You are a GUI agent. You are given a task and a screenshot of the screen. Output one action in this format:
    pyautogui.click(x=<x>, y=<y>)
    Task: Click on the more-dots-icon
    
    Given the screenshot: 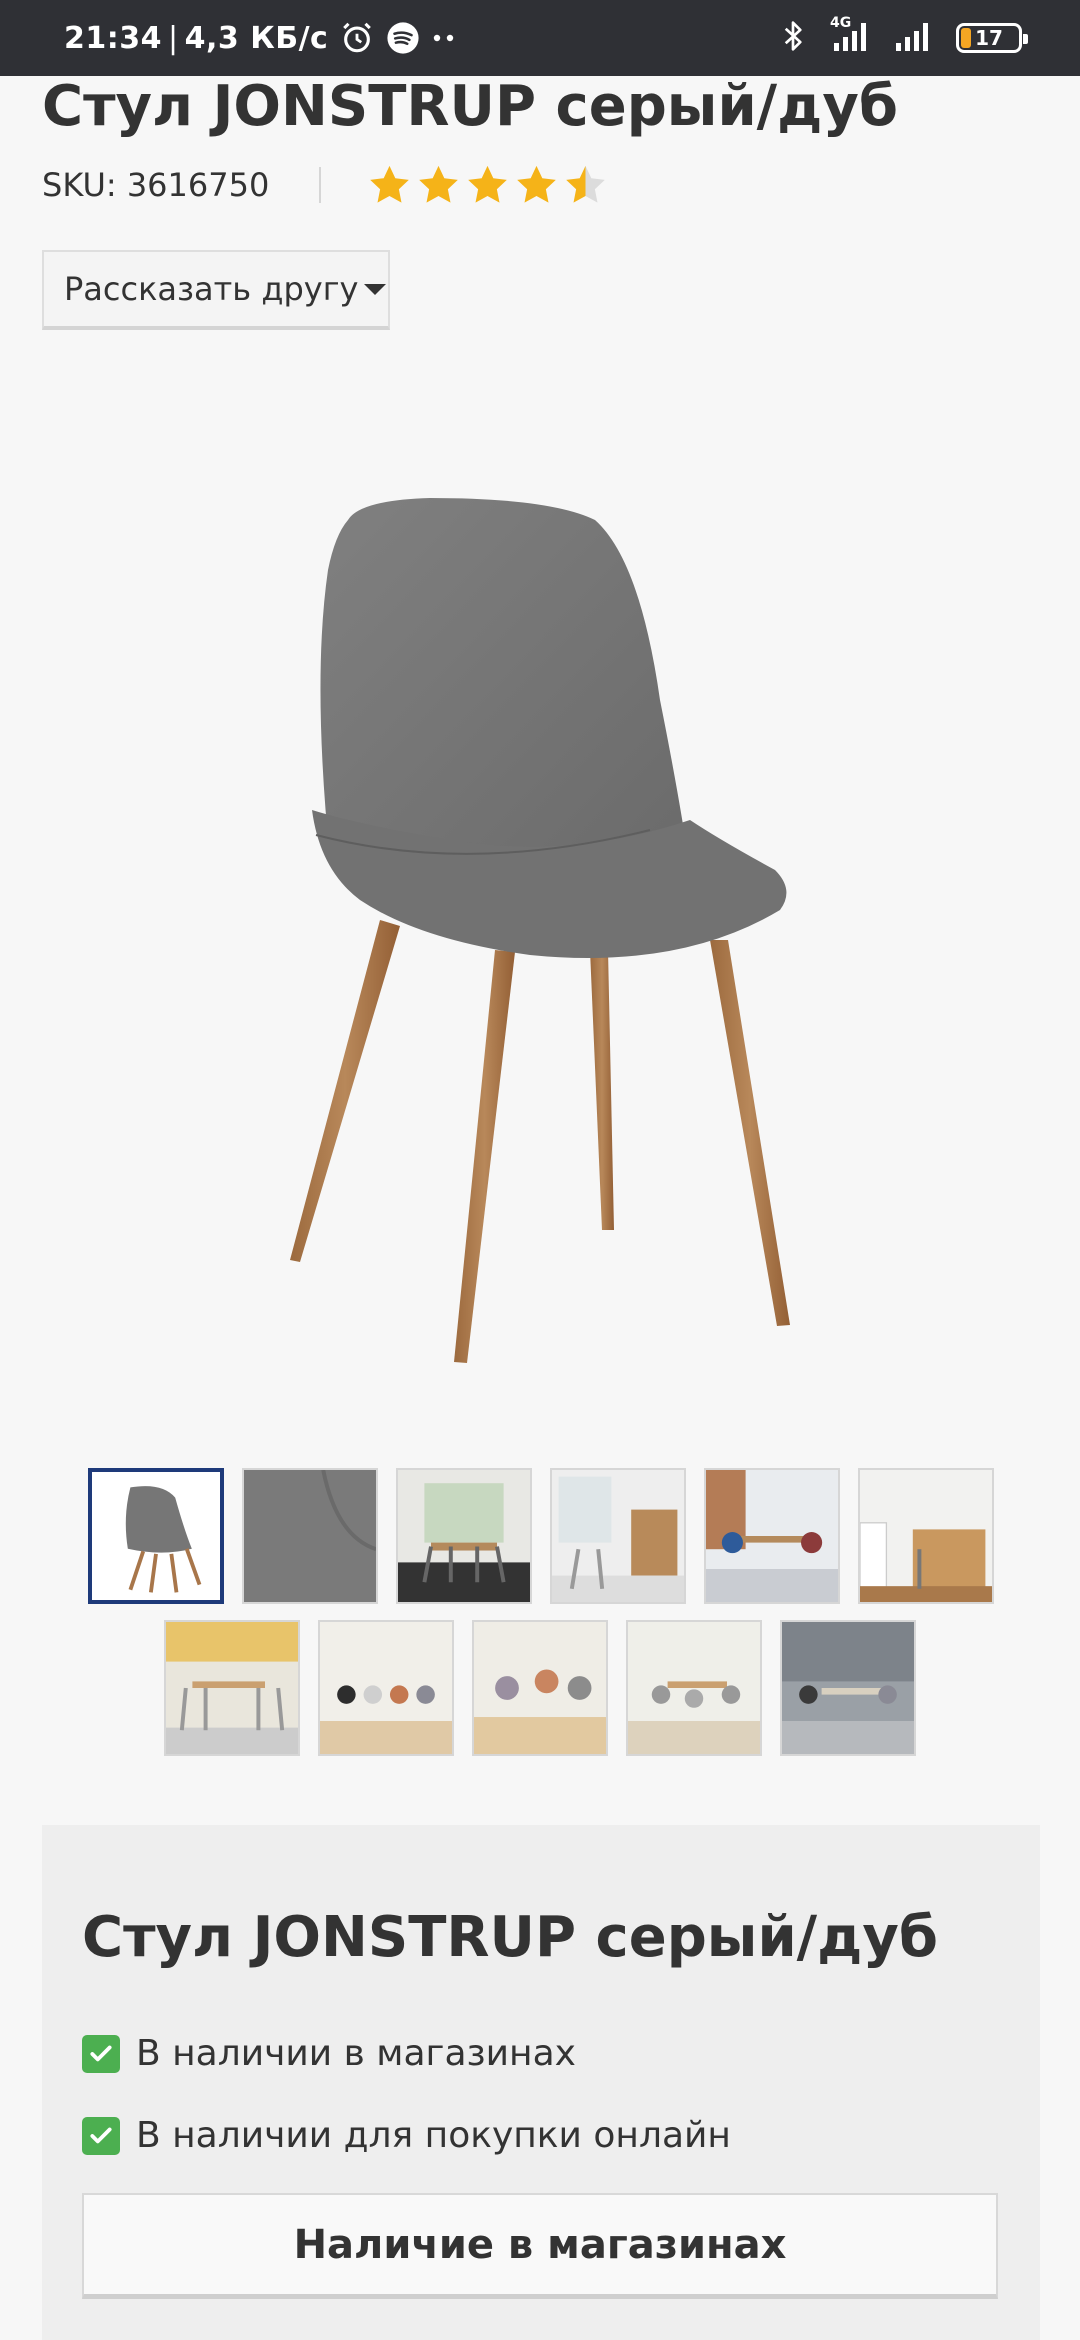 What is the action you would take?
    pyautogui.click(x=445, y=38)
    